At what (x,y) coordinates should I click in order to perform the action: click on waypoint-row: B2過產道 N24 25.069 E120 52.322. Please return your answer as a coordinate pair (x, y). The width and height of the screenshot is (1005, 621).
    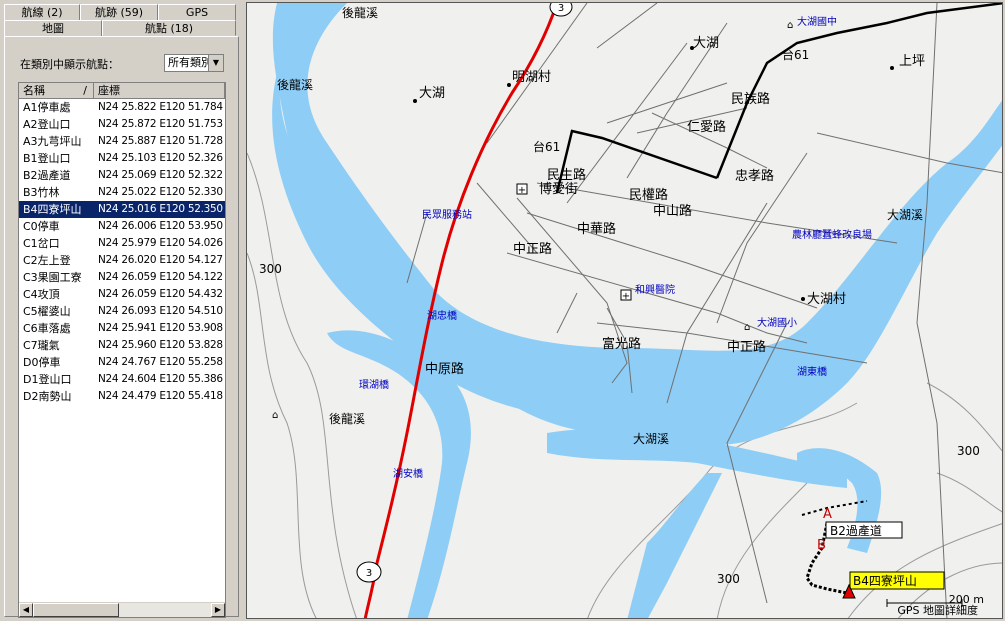
    Looking at the image, I should click on (122, 175).